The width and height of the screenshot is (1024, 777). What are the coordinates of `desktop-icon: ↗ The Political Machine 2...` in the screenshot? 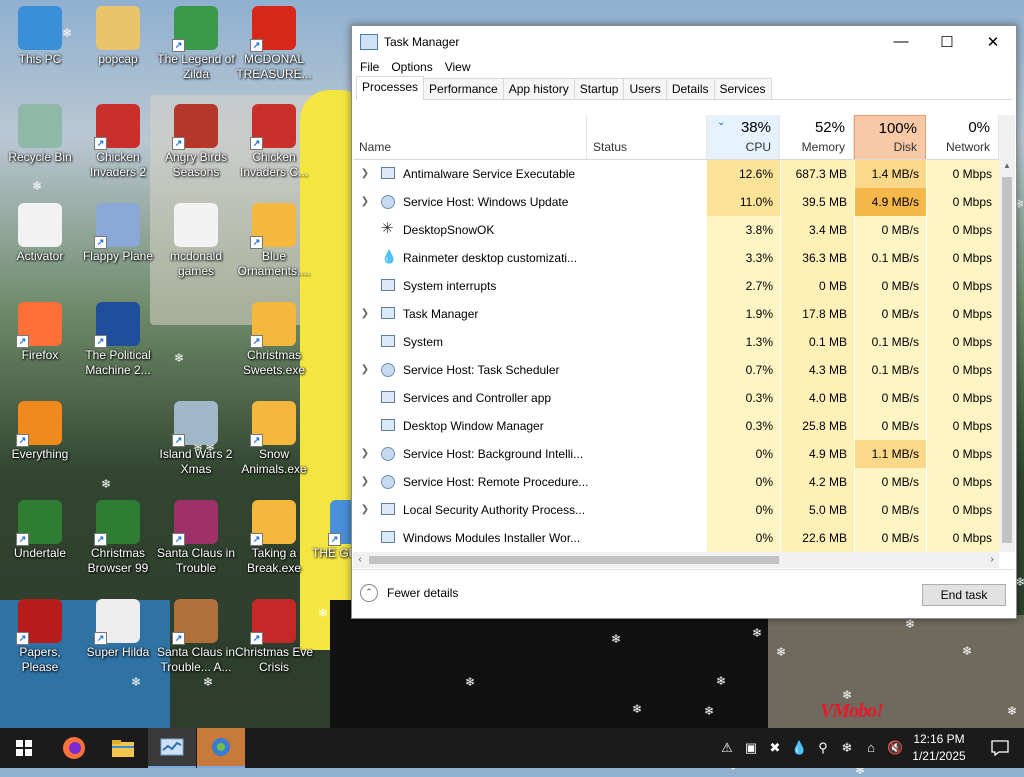 It's located at (118, 340).